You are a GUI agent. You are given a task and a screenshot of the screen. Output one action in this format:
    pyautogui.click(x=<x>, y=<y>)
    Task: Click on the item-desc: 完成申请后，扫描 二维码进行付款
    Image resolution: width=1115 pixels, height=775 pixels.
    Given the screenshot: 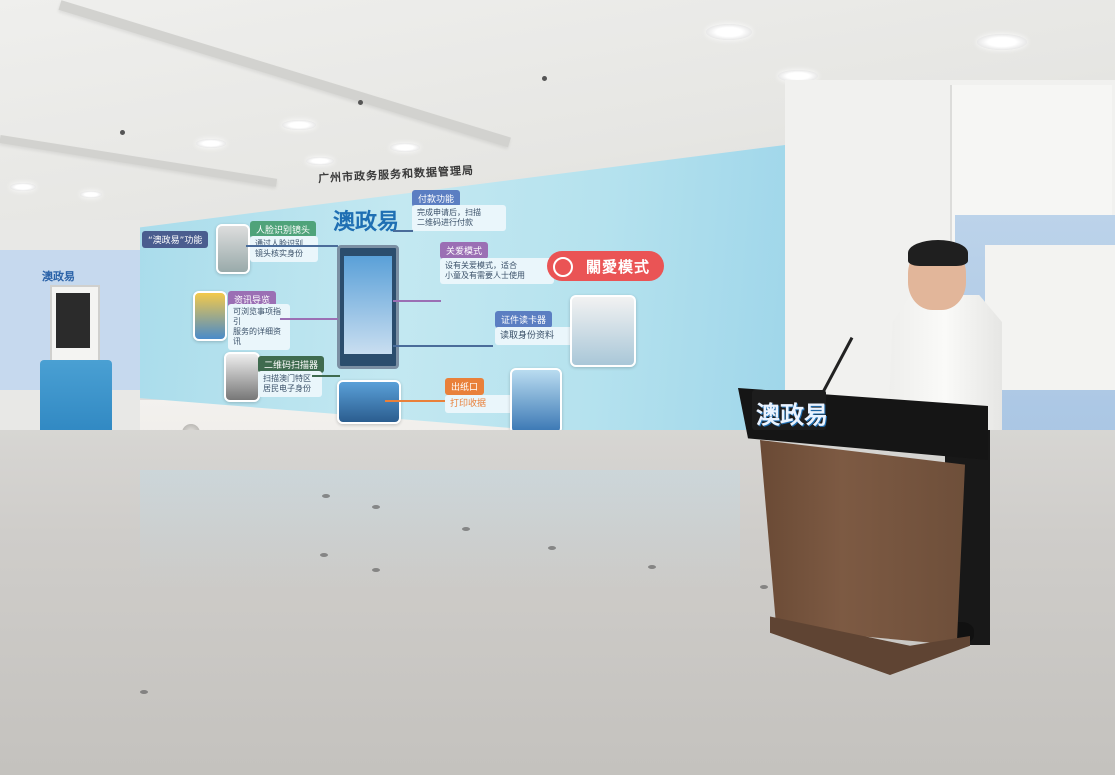 What is the action you would take?
    pyautogui.click(x=459, y=218)
    